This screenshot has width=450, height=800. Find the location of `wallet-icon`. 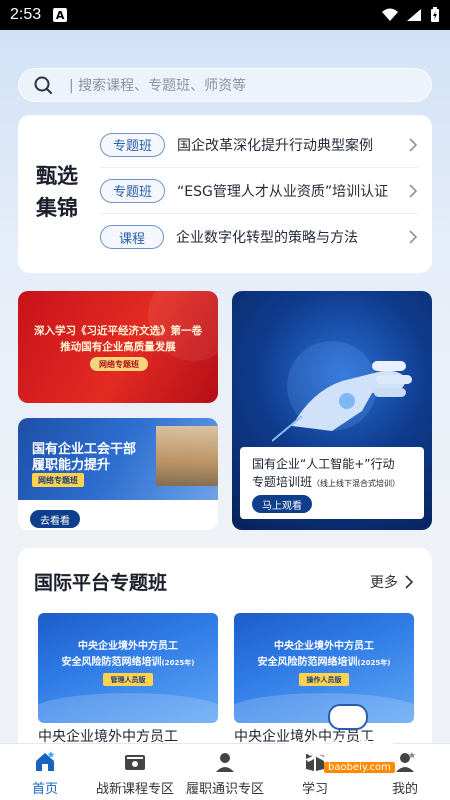

wallet-icon is located at coordinates (135, 762).